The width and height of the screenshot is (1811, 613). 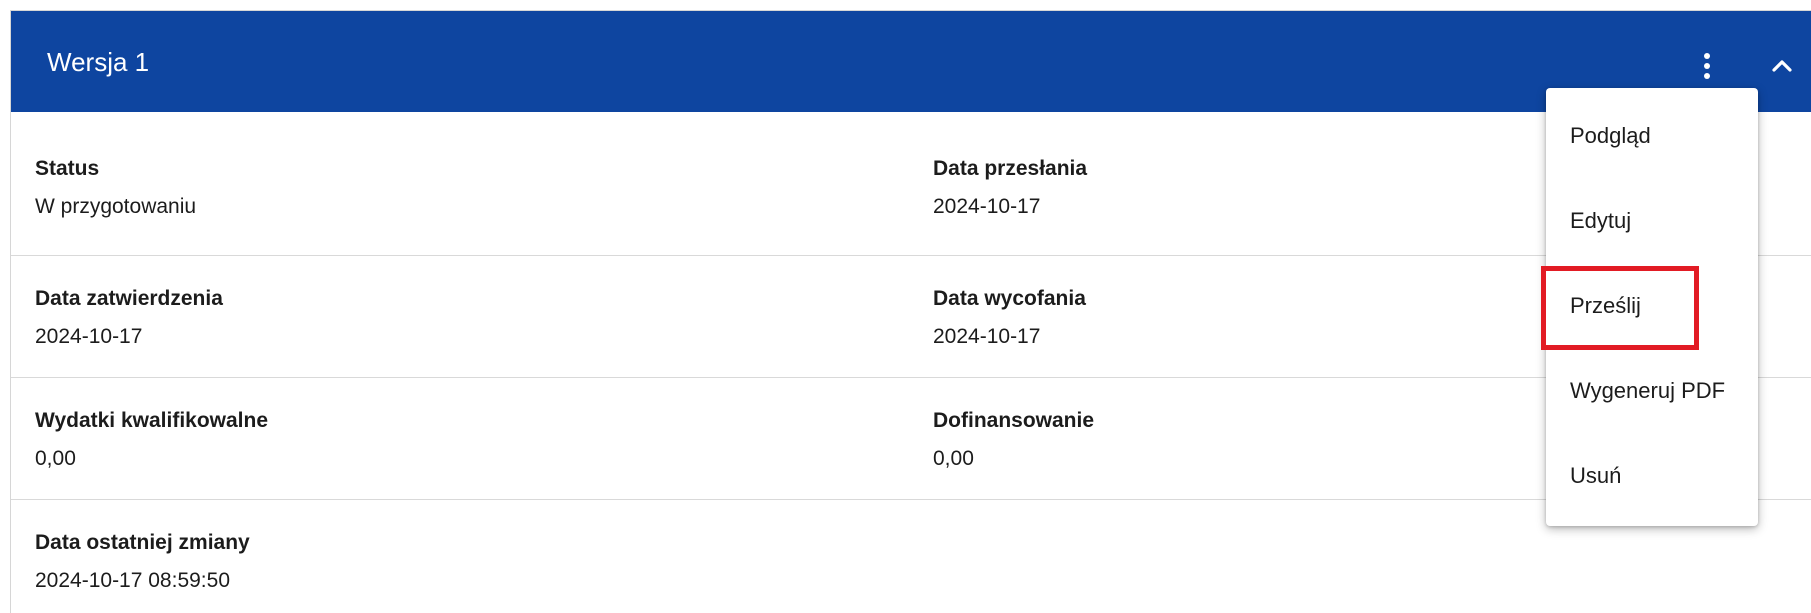 I want to click on menu-item-generate-pdf: Wygeneruj PDF, so click(x=1652, y=391).